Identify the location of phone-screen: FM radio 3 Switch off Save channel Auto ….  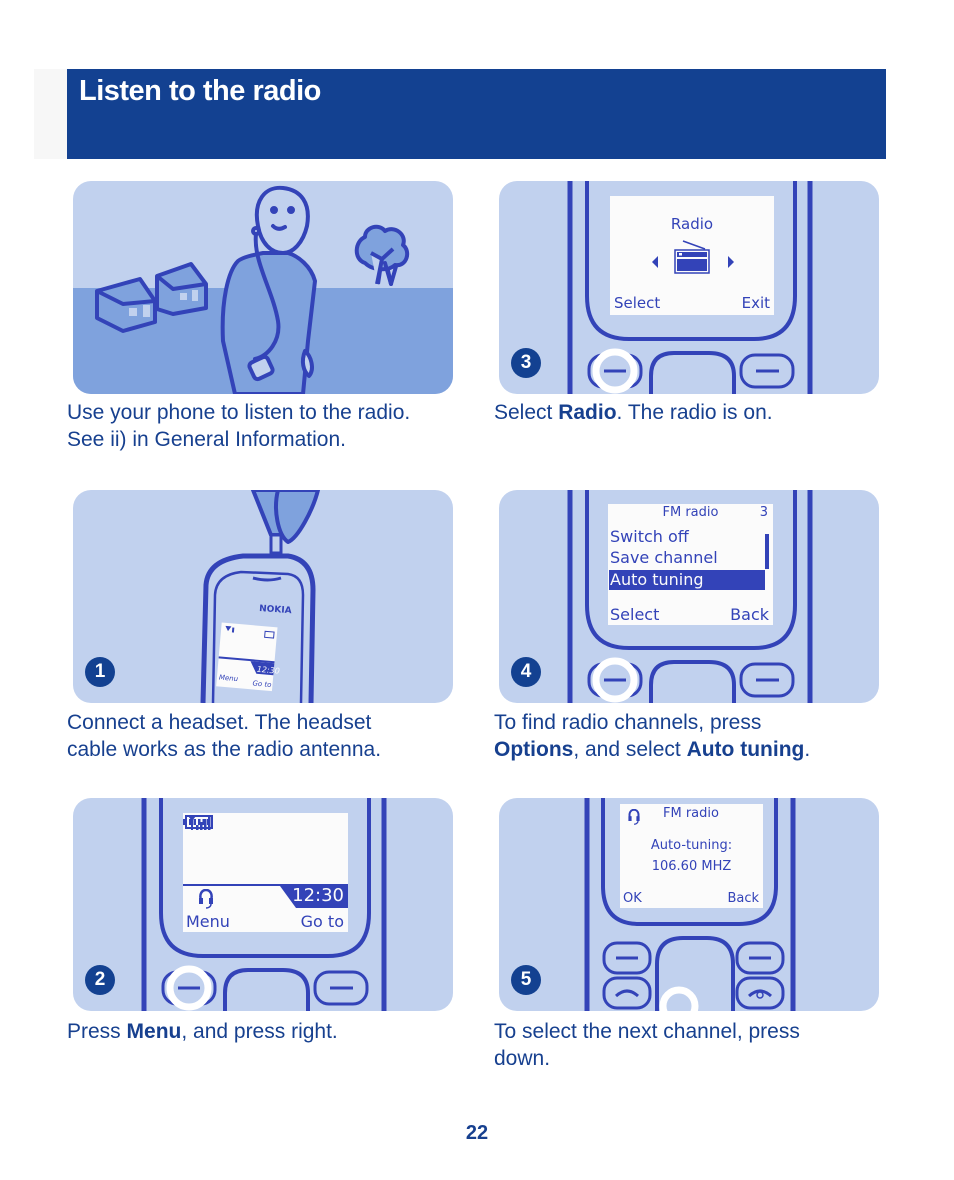
(690, 564).